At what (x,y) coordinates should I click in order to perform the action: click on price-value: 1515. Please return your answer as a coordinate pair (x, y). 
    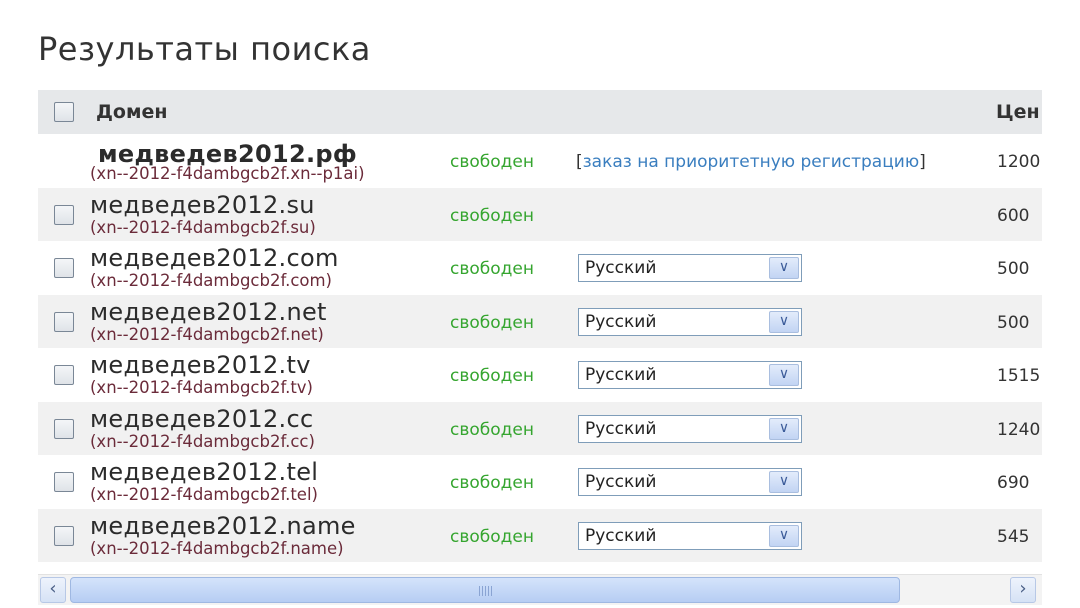
    Looking at the image, I should click on (1019, 376).